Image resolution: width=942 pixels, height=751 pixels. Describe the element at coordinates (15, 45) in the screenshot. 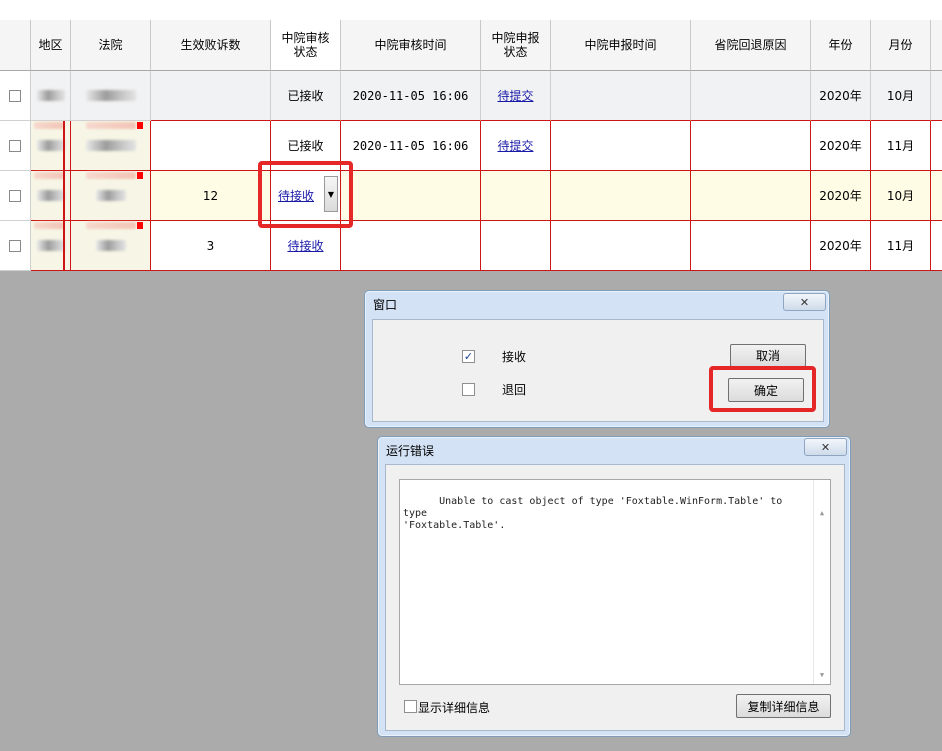

I see `header-select-column` at that location.